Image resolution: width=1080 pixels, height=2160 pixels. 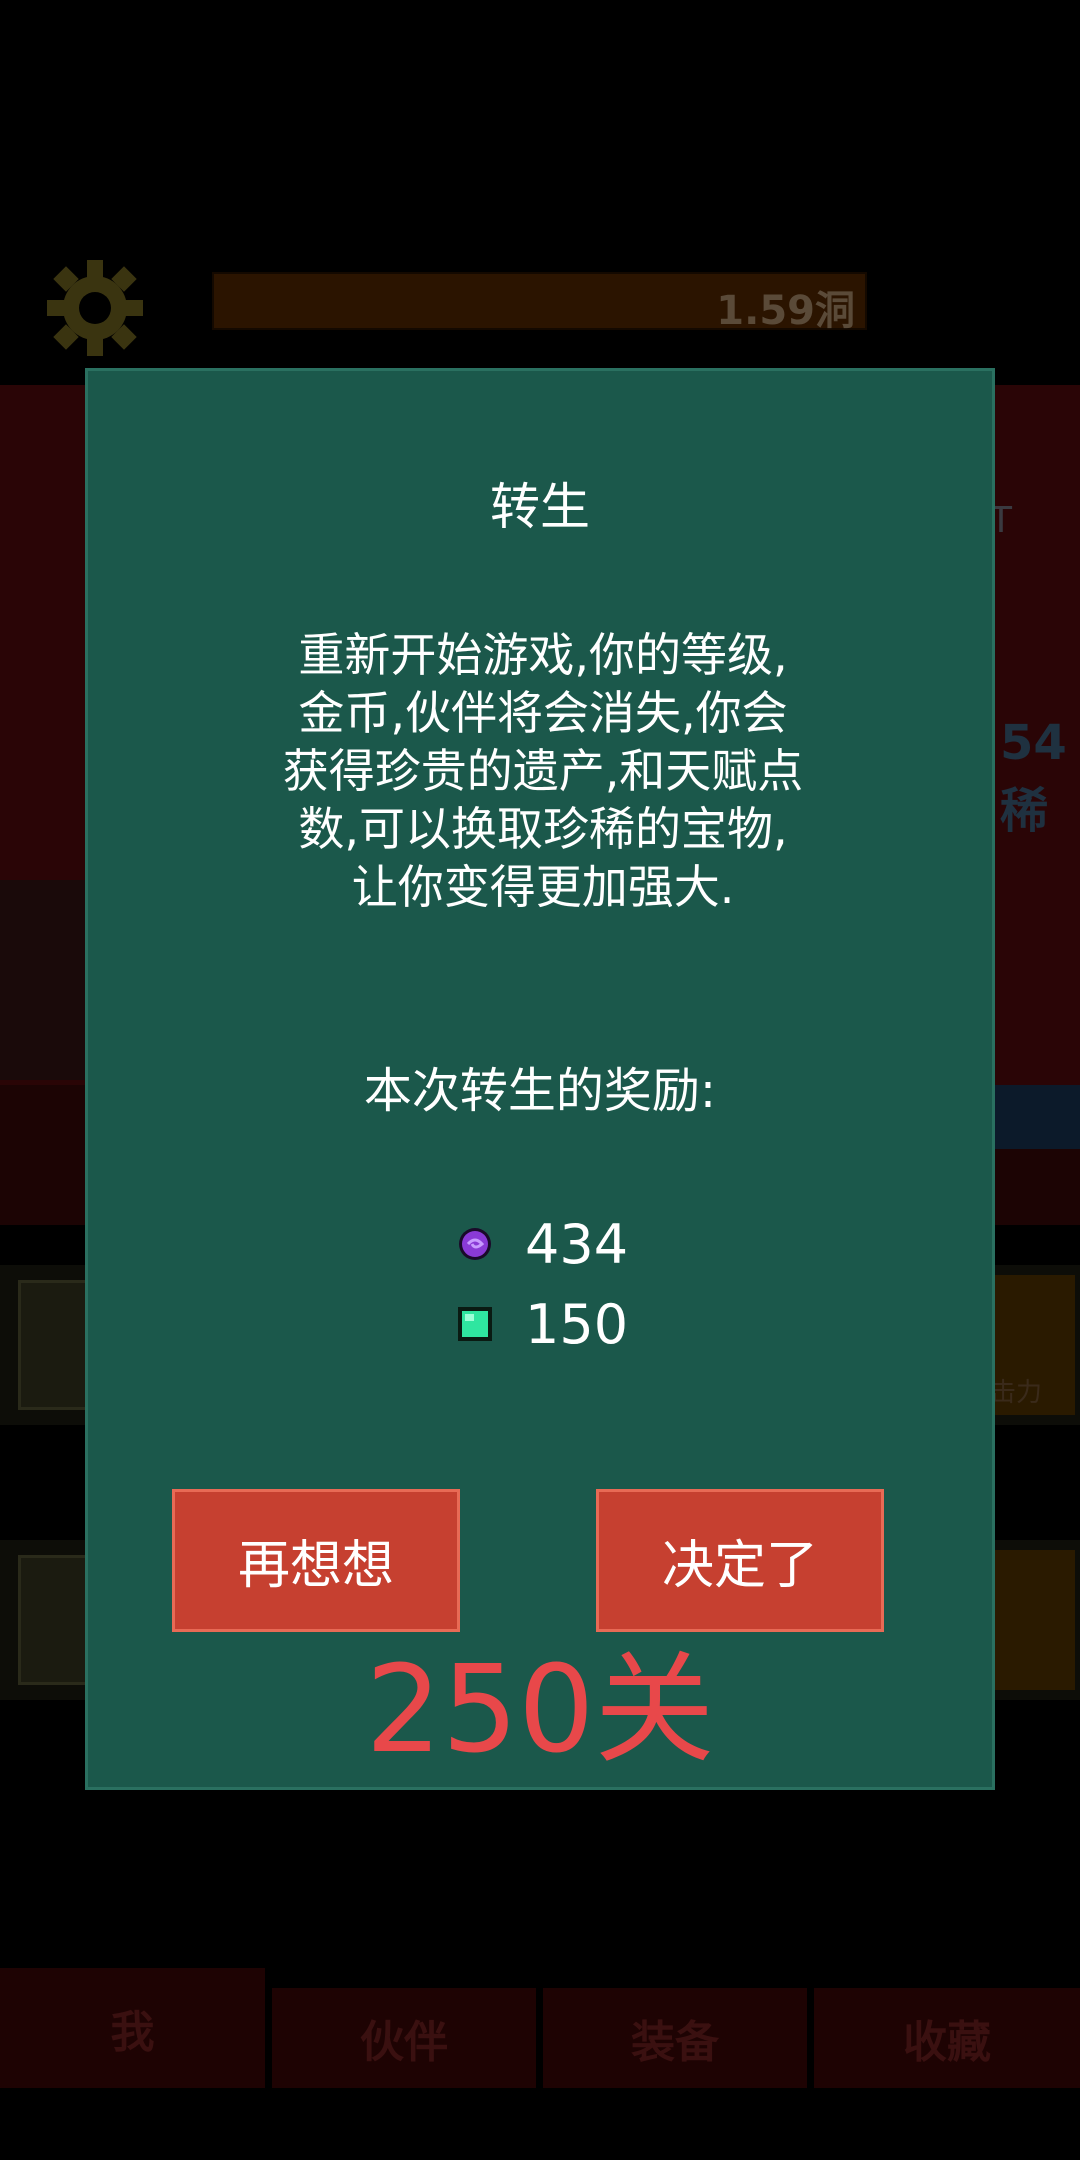 What do you see at coordinates (540, 1091) in the screenshot?
I see `reward-heading: 本次转生的奖励:` at bounding box center [540, 1091].